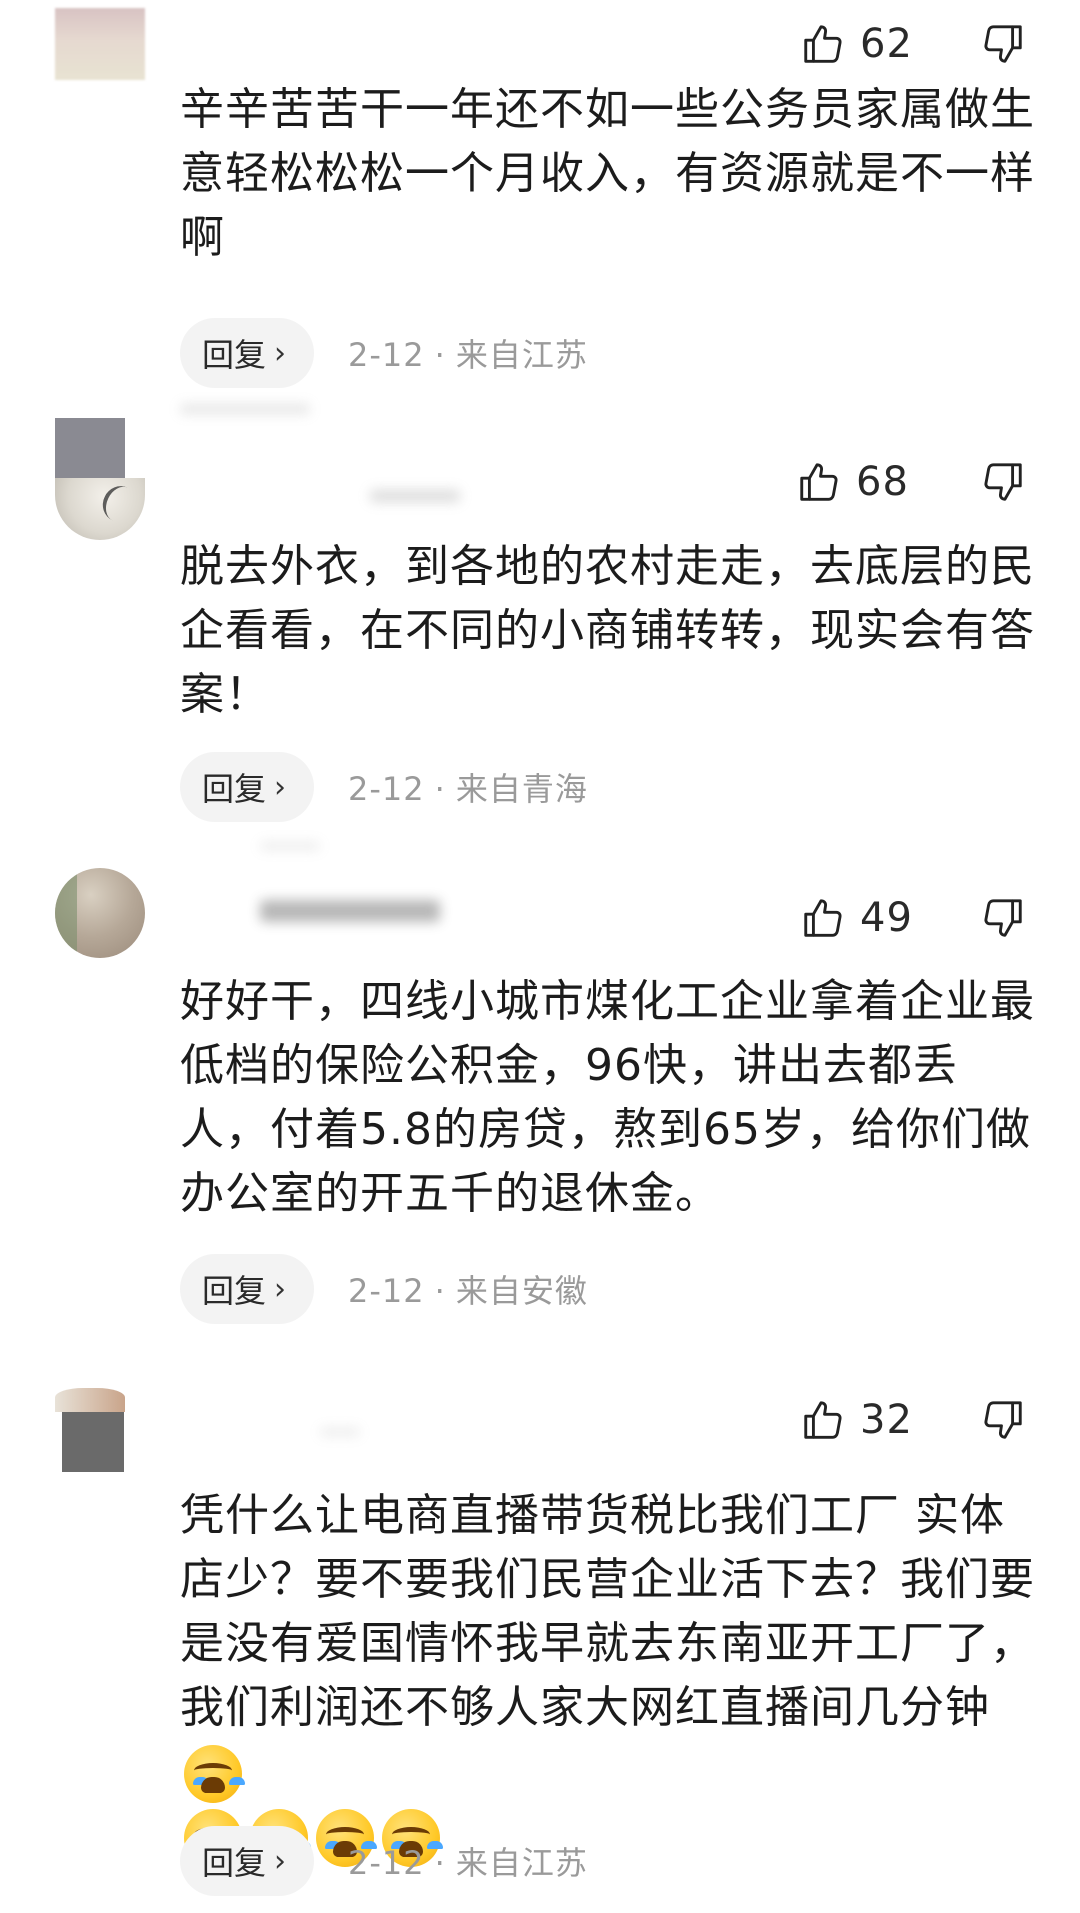 This screenshot has height=1913, width=1080. Describe the element at coordinates (521, 789) in the screenshot. I see `comment-location: 来自青海` at that location.